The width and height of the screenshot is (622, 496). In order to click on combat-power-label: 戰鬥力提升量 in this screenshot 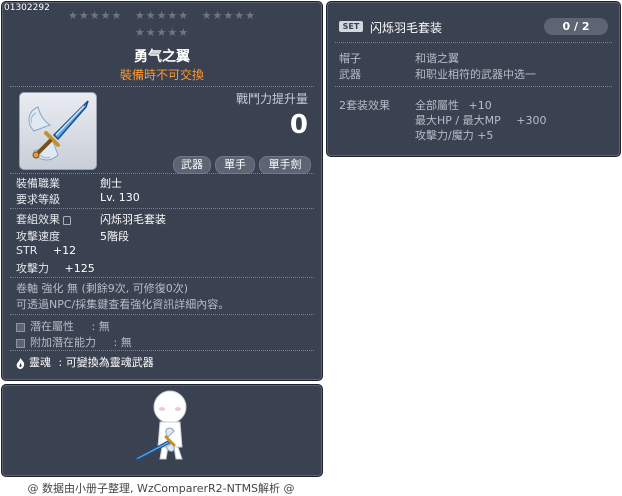, I will do `click(271, 99)`.